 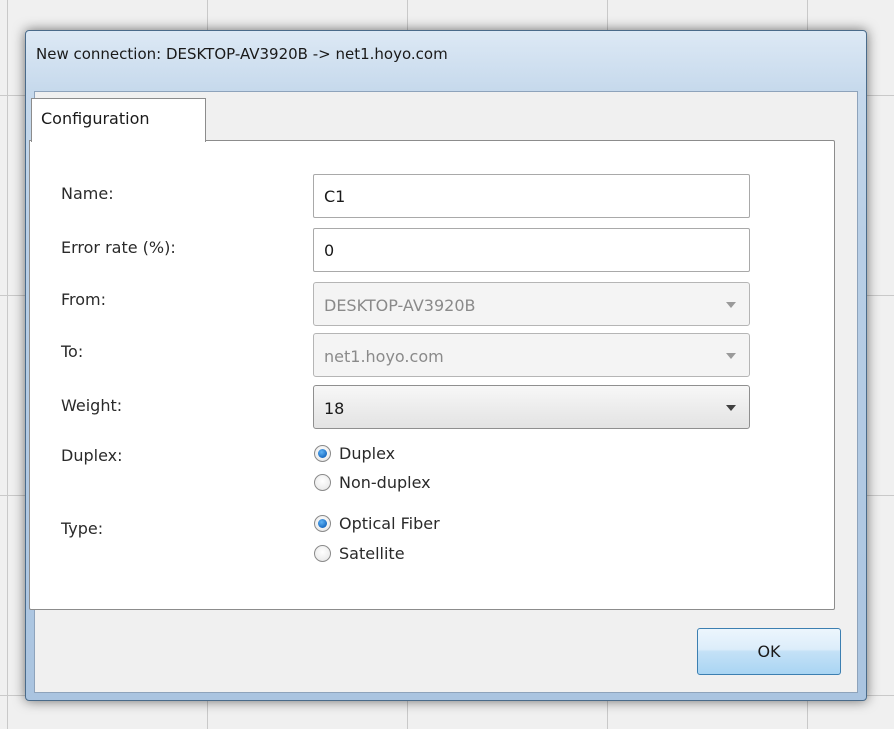 I want to click on non-duplex-option-label: Non-duplex, so click(x=385, y=482).